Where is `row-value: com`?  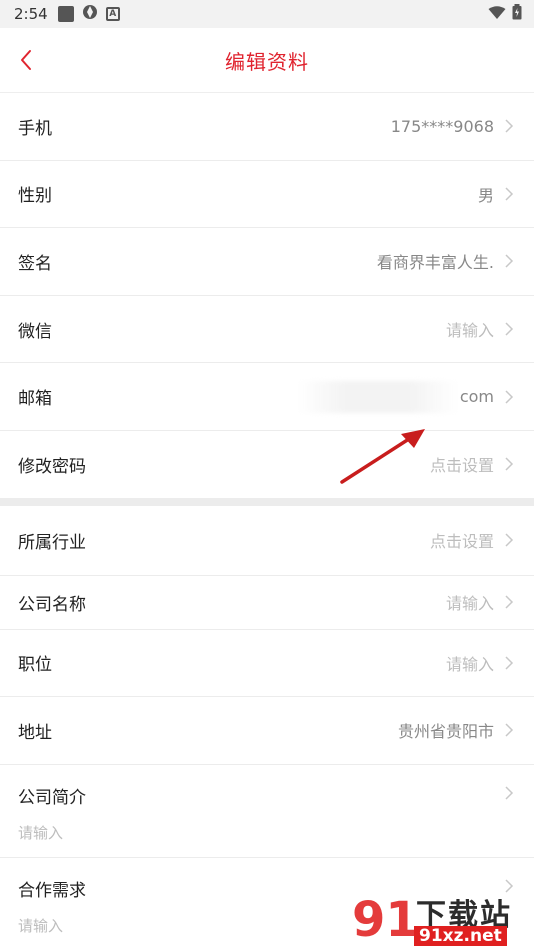 row-value: com is located at coordinates (476, 397).